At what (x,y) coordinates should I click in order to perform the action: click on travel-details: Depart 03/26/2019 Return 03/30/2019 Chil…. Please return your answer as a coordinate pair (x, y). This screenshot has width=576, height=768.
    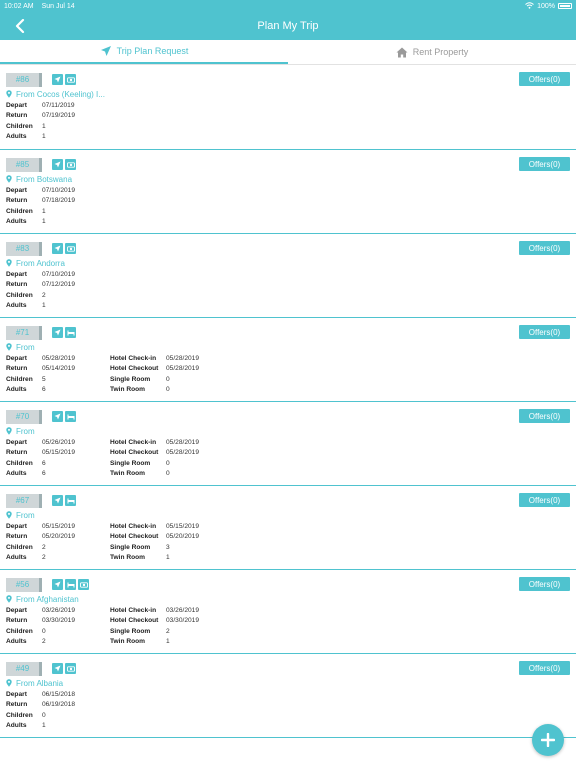
    Looking at the image, I should click on (58, 626).